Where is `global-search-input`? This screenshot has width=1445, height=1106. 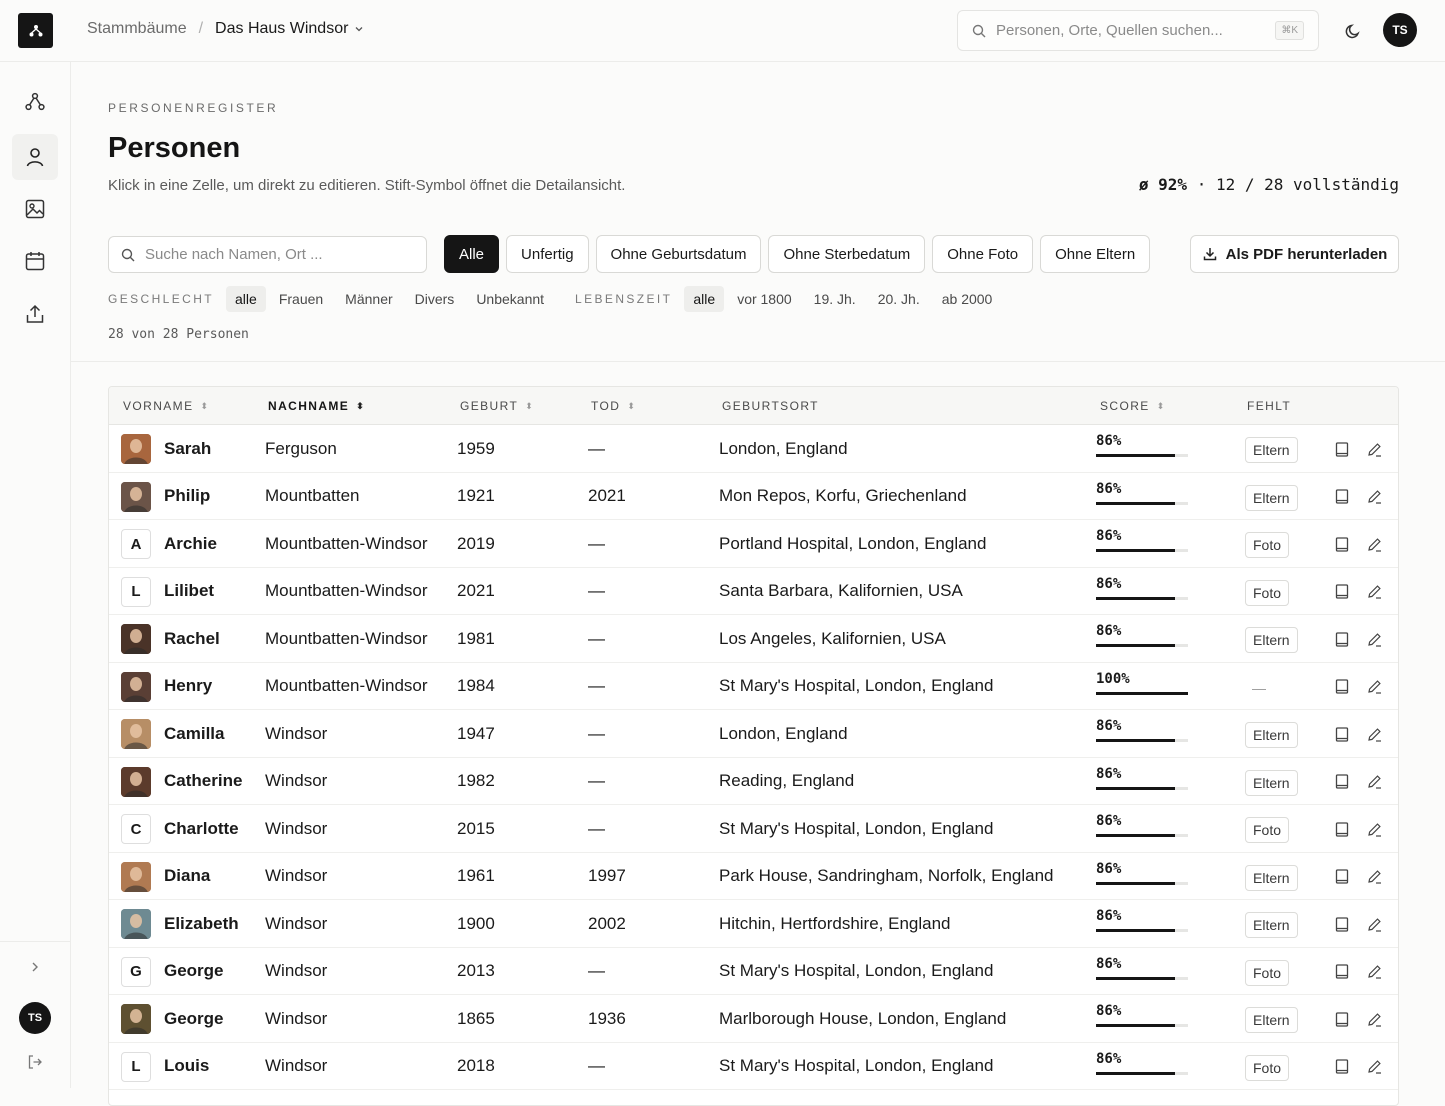
global-search-input is located at coordinates (1136, 30).